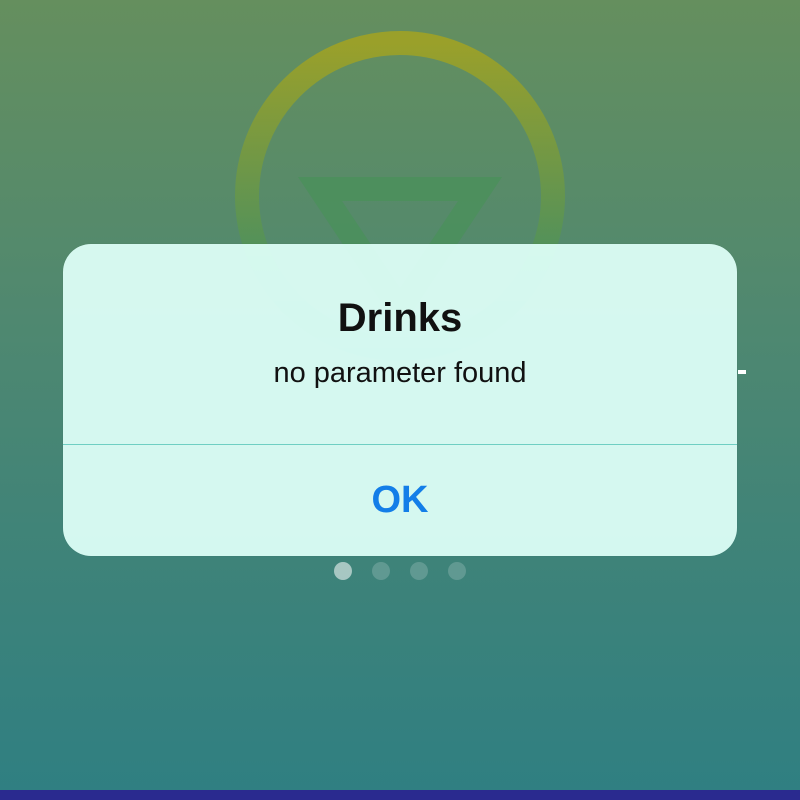  Describe the element at coordinates (400, 571) in the screenshot. I see `page-indicator` at that location.